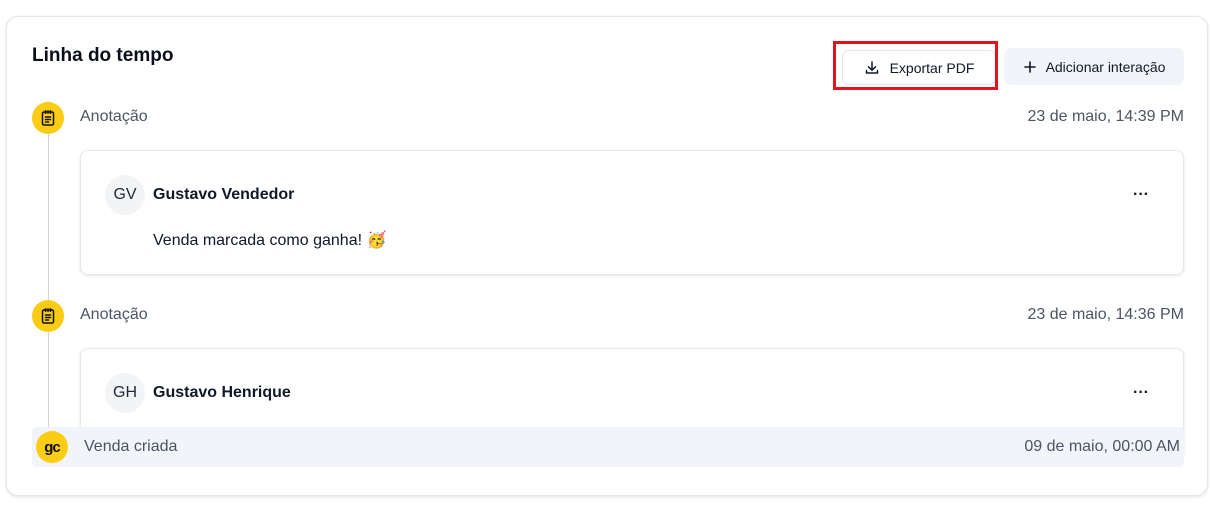  I want to click on export-pdf-label: Exportar PDF, so click(932, 67).